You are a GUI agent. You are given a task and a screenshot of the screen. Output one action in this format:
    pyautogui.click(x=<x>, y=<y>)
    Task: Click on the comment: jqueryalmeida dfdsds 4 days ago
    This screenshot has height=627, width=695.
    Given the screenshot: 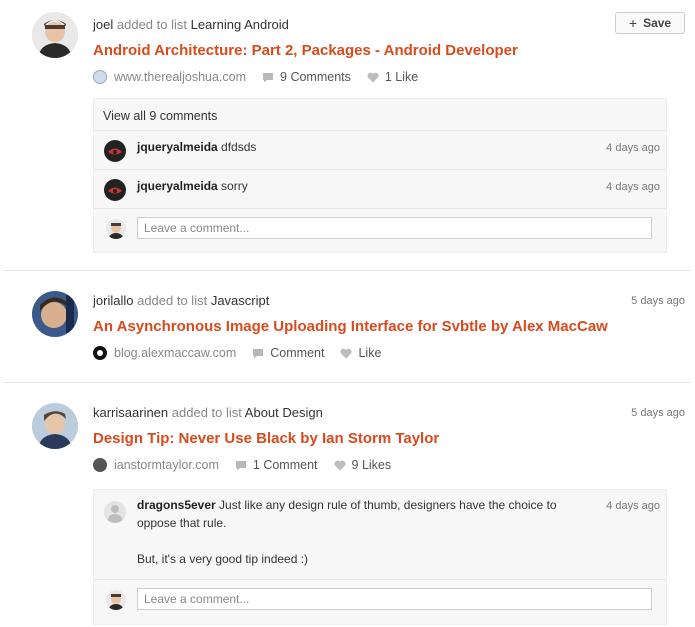 What is the action you would take?
    pyautogui.click(x=380, y=150)
    